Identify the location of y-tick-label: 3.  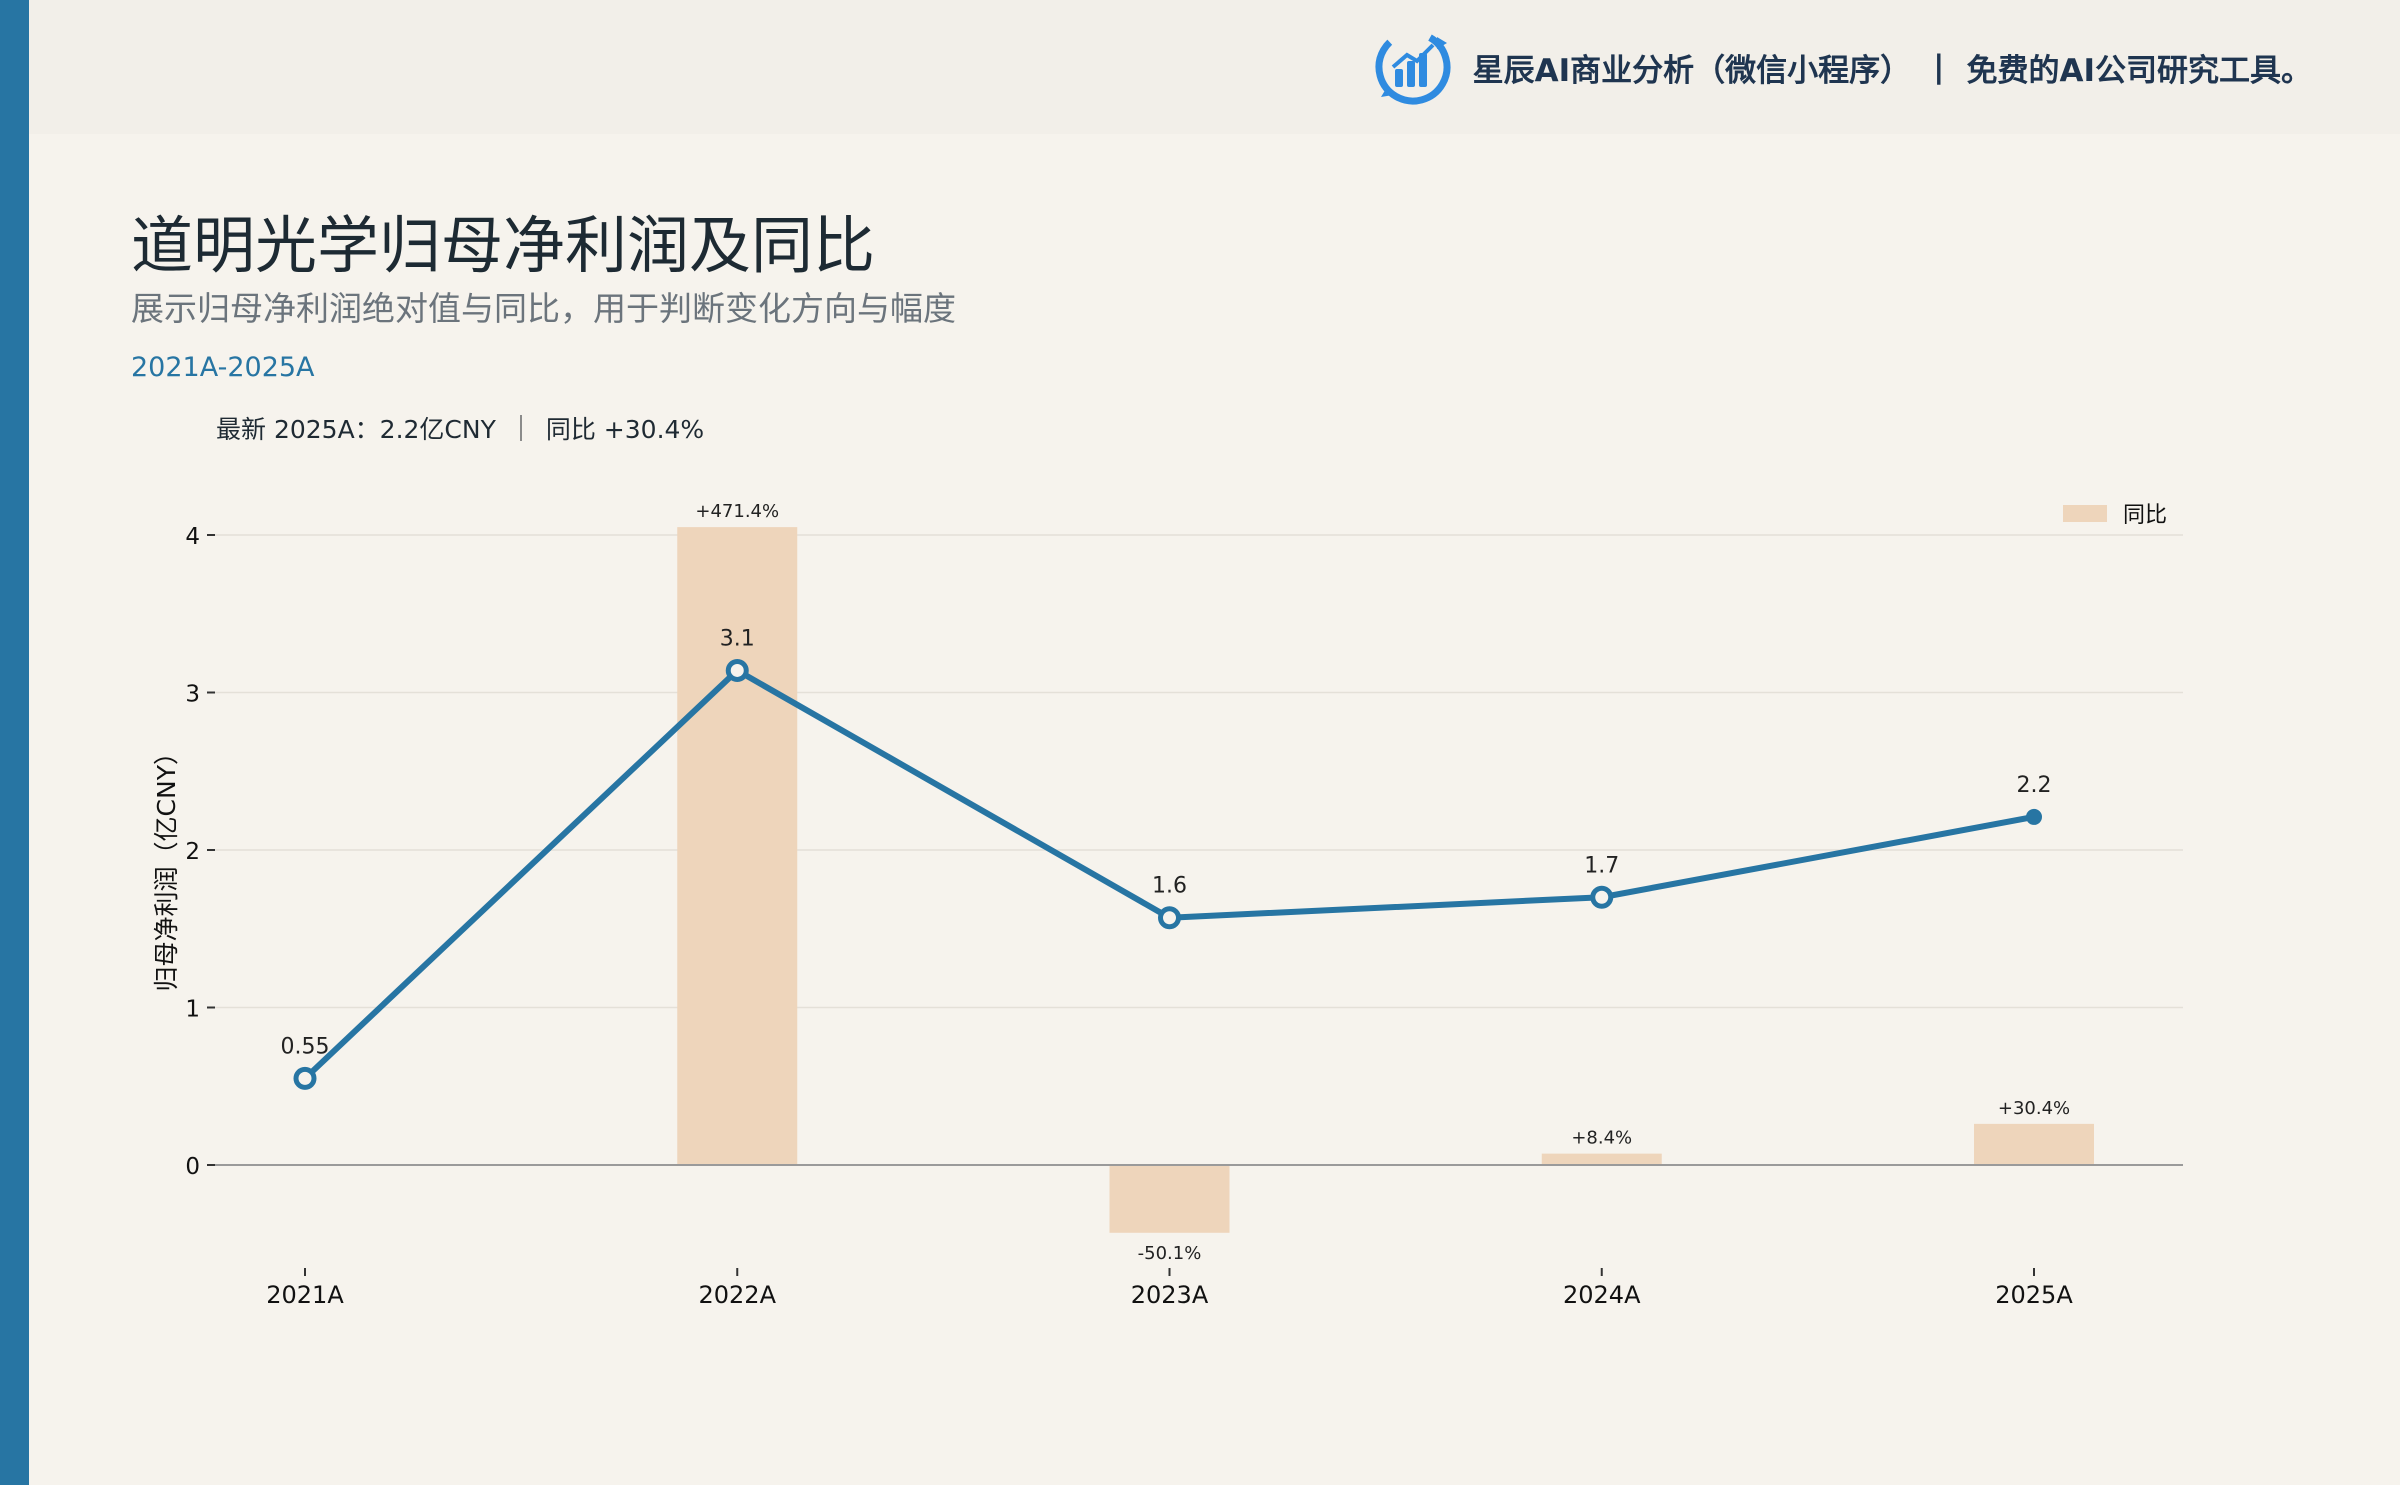
(192, 695).